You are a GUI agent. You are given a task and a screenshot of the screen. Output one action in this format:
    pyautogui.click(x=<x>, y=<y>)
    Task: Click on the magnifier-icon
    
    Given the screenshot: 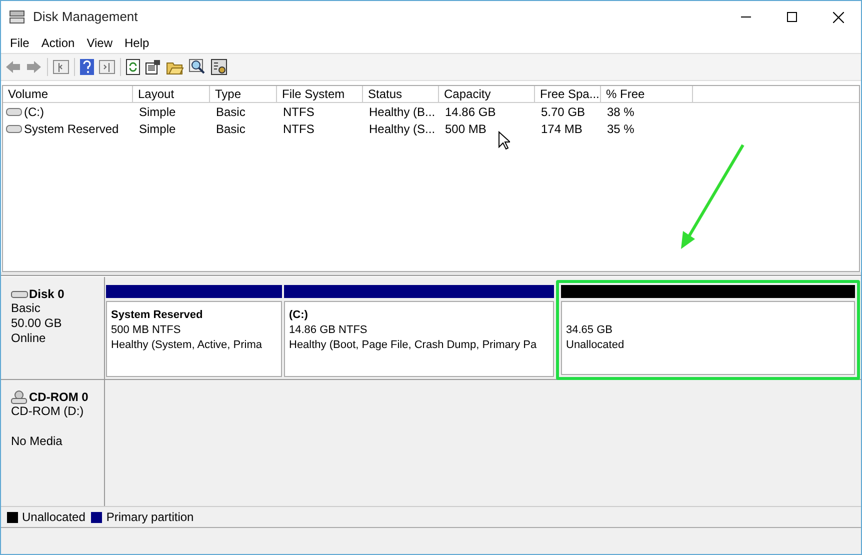 What is the action you would take?
    pyautogui.click(x=197, y=67)
    